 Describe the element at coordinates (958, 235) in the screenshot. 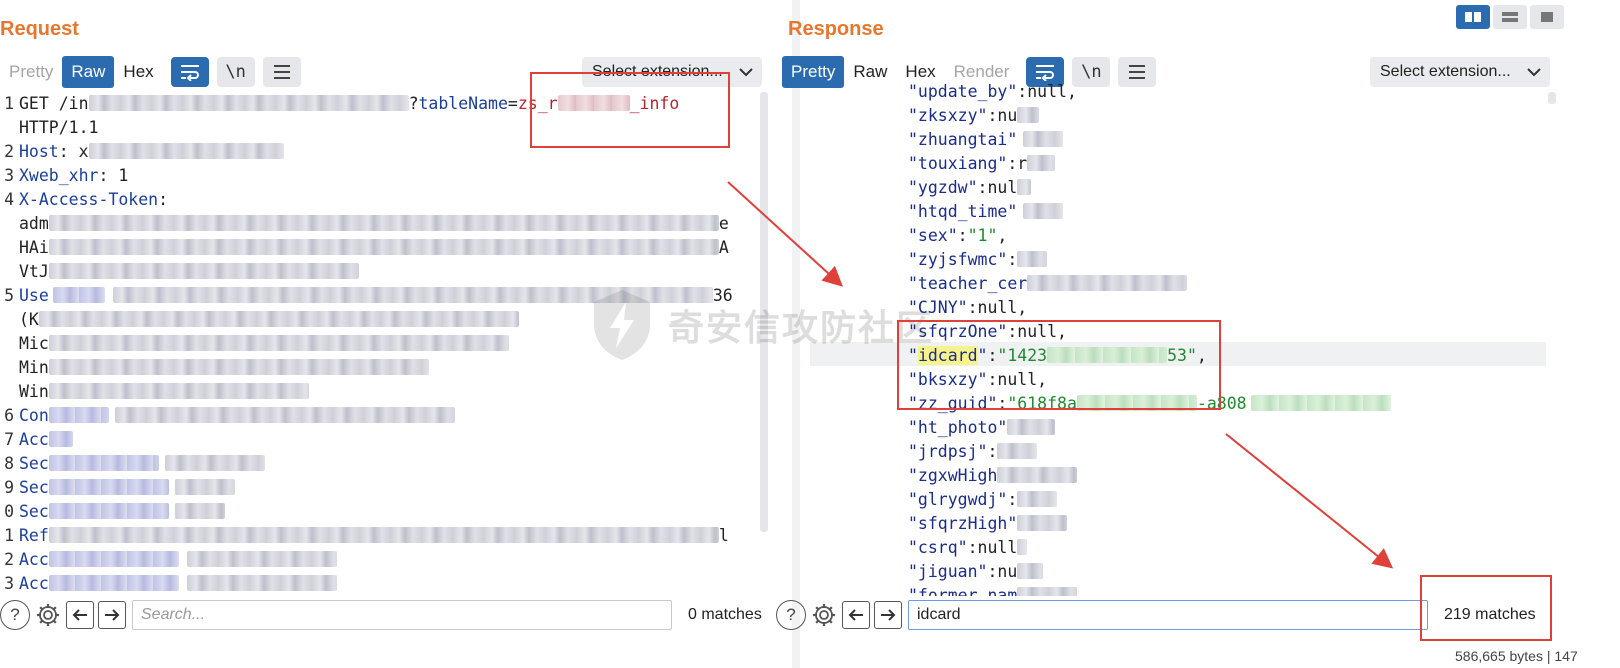

I see `code-line: "sex":"1",` at that location.